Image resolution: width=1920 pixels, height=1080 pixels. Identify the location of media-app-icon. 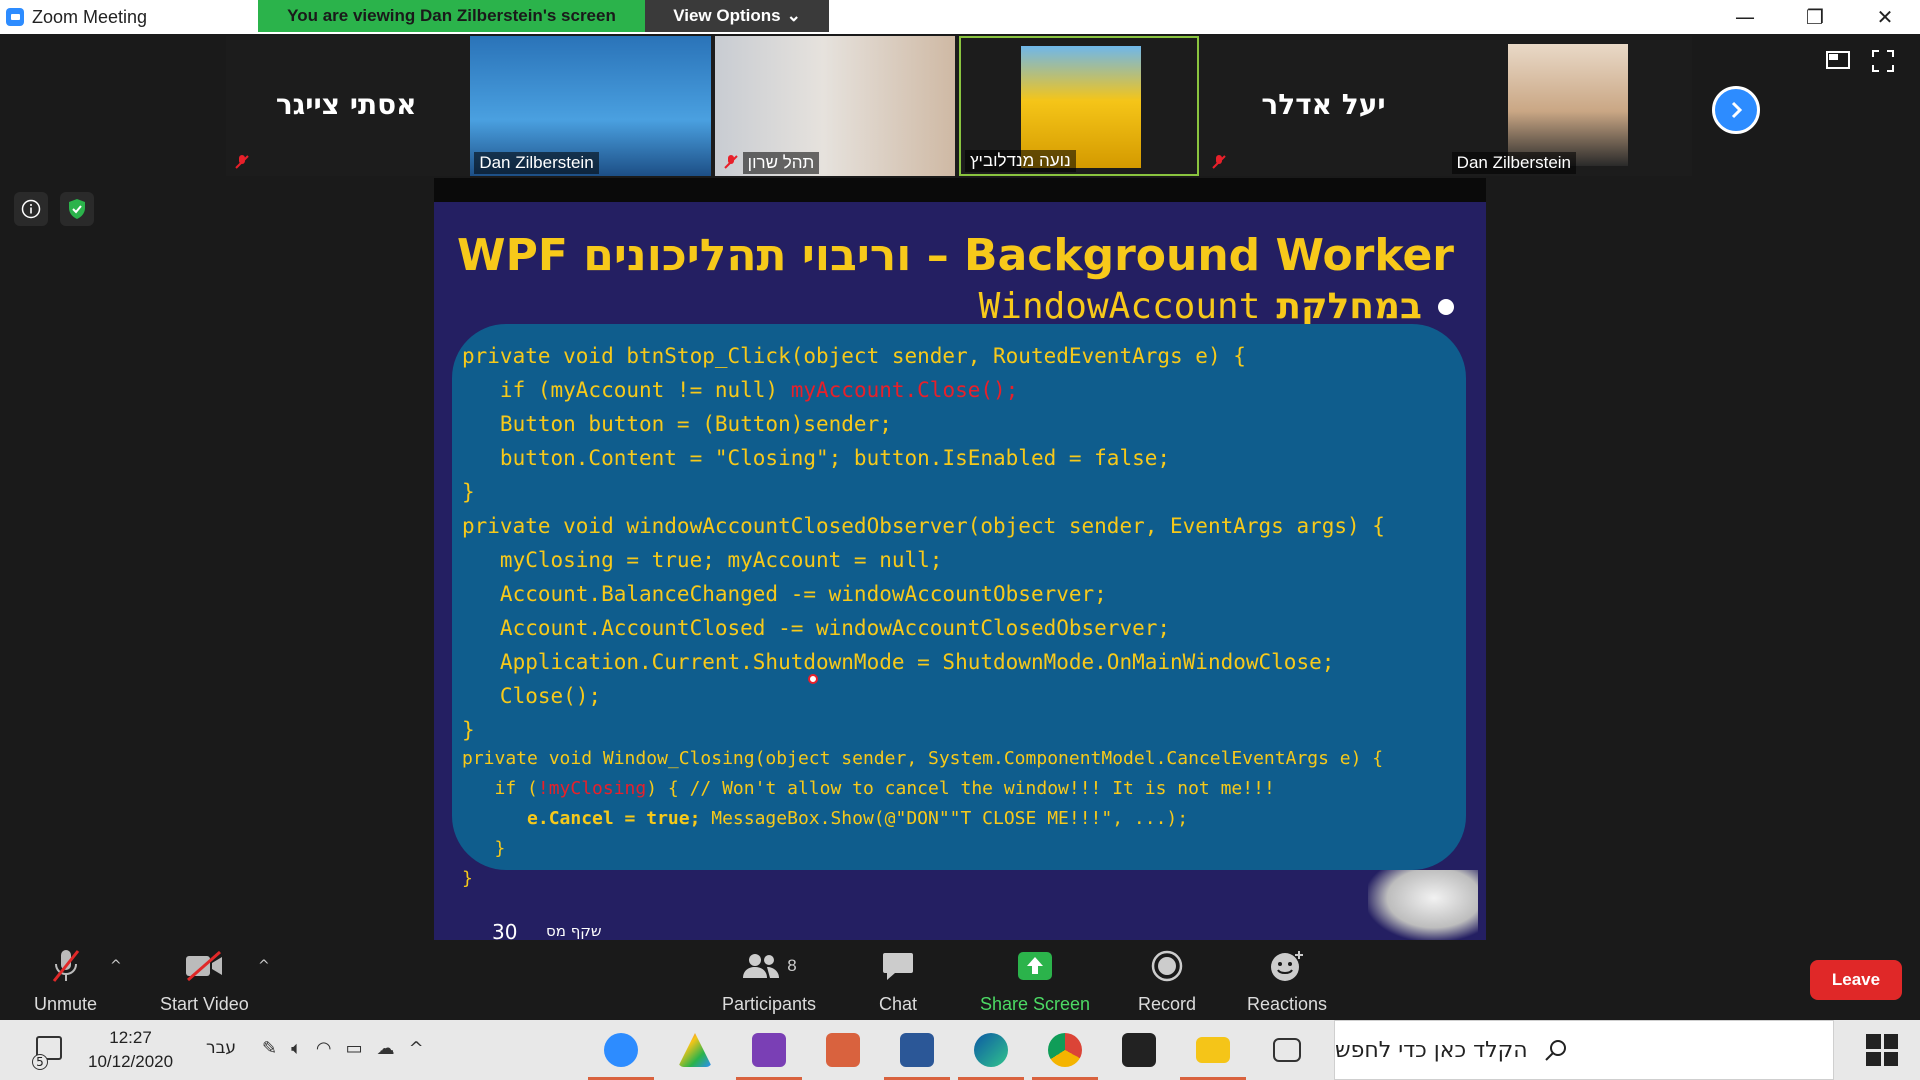
(1139, 1050).